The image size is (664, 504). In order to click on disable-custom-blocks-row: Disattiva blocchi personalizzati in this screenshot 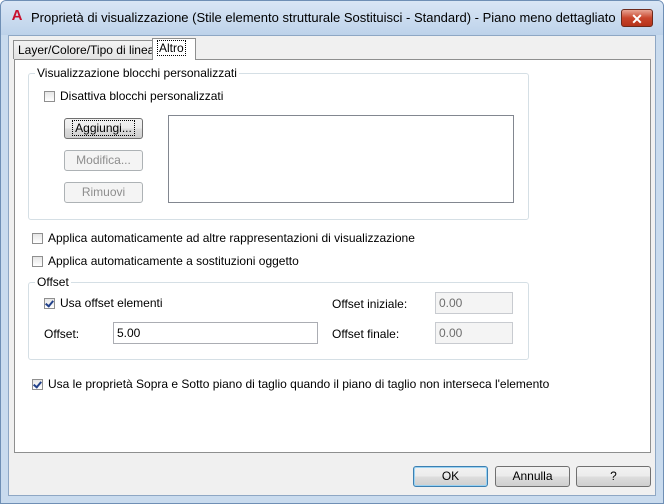, I will do `click(133, 96)`.